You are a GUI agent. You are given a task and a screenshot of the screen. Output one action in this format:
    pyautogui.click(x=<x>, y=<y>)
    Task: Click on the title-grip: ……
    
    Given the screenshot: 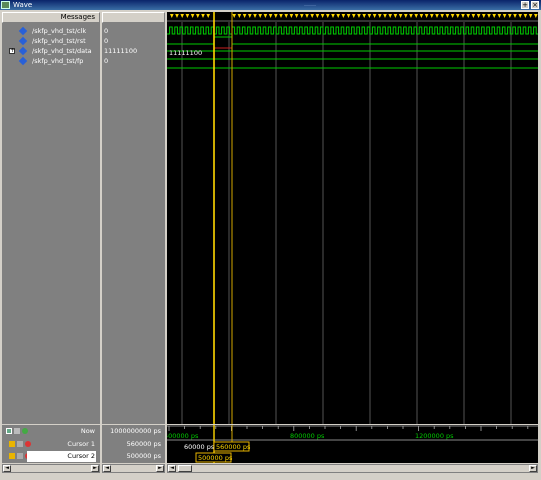 What is the action you would take?
    pyautogui.click(x=310, y=4)
    